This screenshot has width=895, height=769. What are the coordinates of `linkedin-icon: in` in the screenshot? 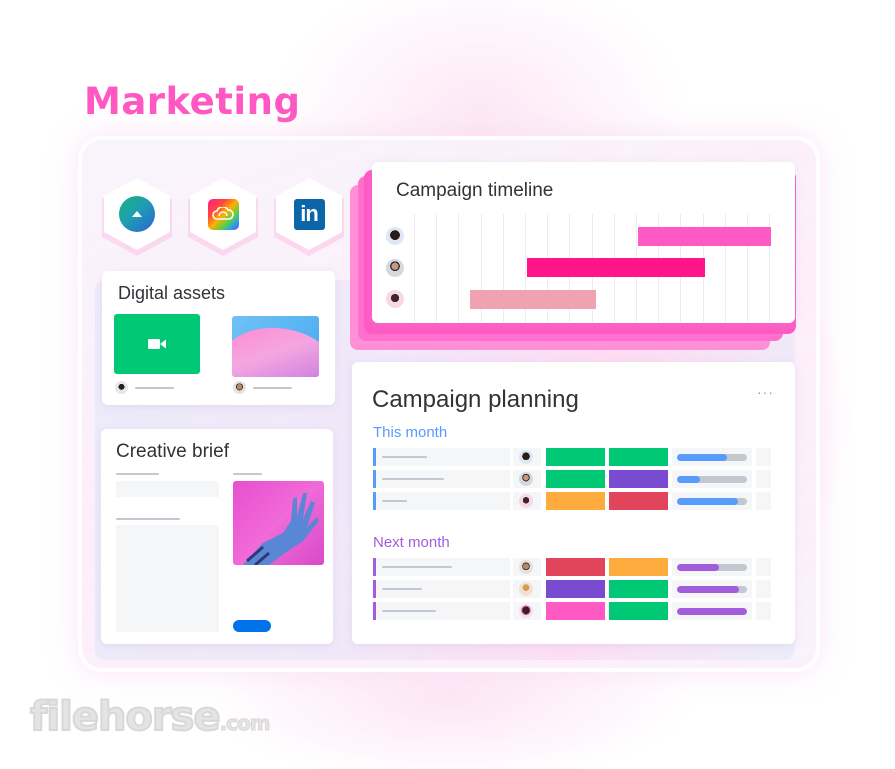 It's located at (309, 214).